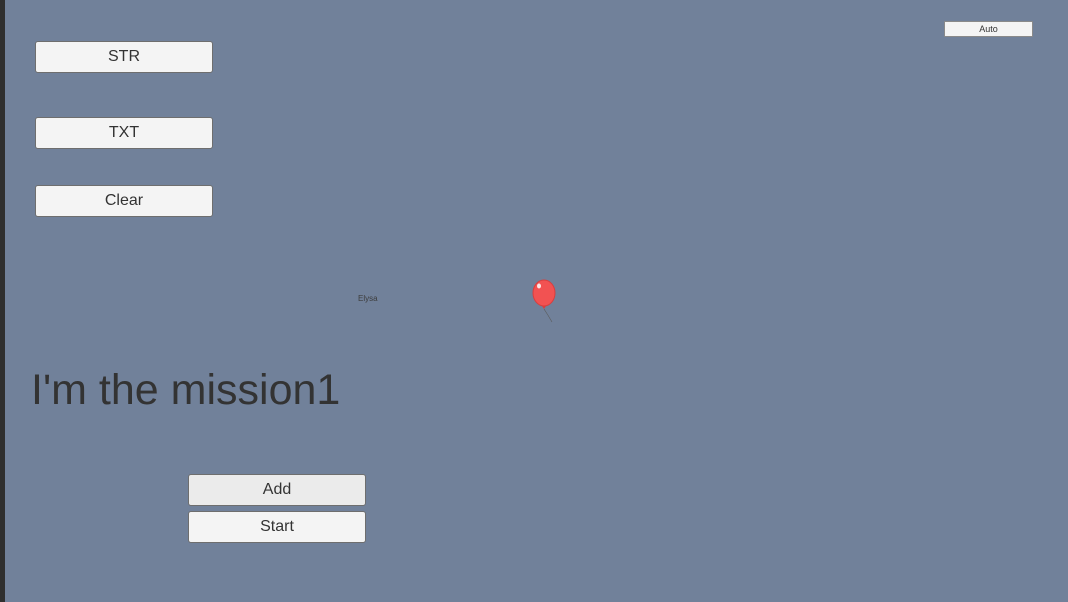  I want to click on add-button: Add, so click(277, 490).